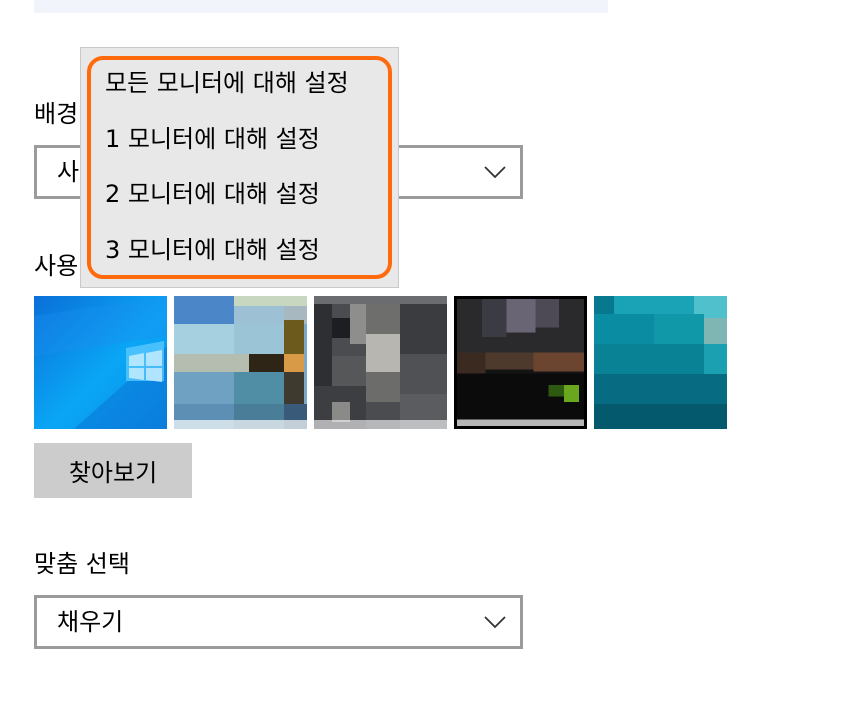 This screenshot has height=704, width=846. What do you see at coordinates (278, 622) in the screenshot?
I see `fit-select: 채우기` at bounding box center [278, 622].